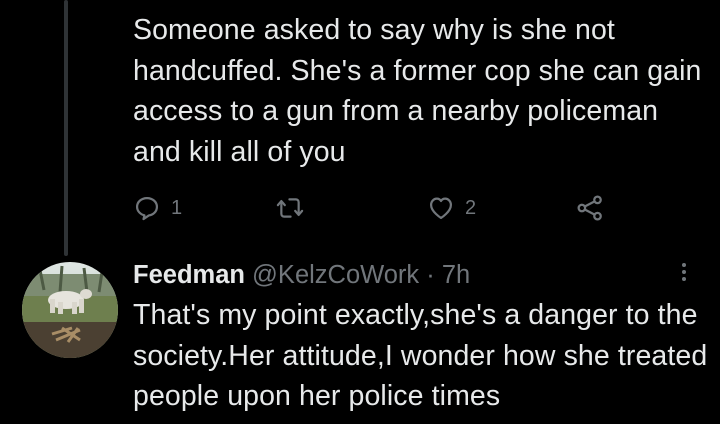 Image resolution: width=720 pixels, height=424 pixels. Describe the element at coordinates (290, 208) in the screenshot. I see `retweet-icon` at that location.